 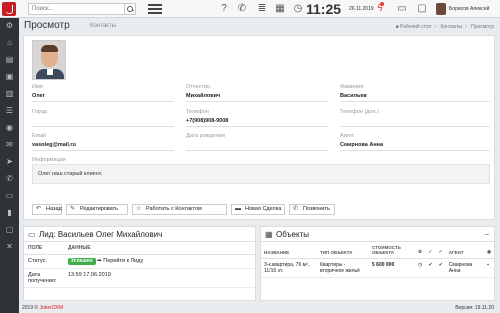 I want to click on breadcrumb-item: Просмотр, so click(x=482, y=27).